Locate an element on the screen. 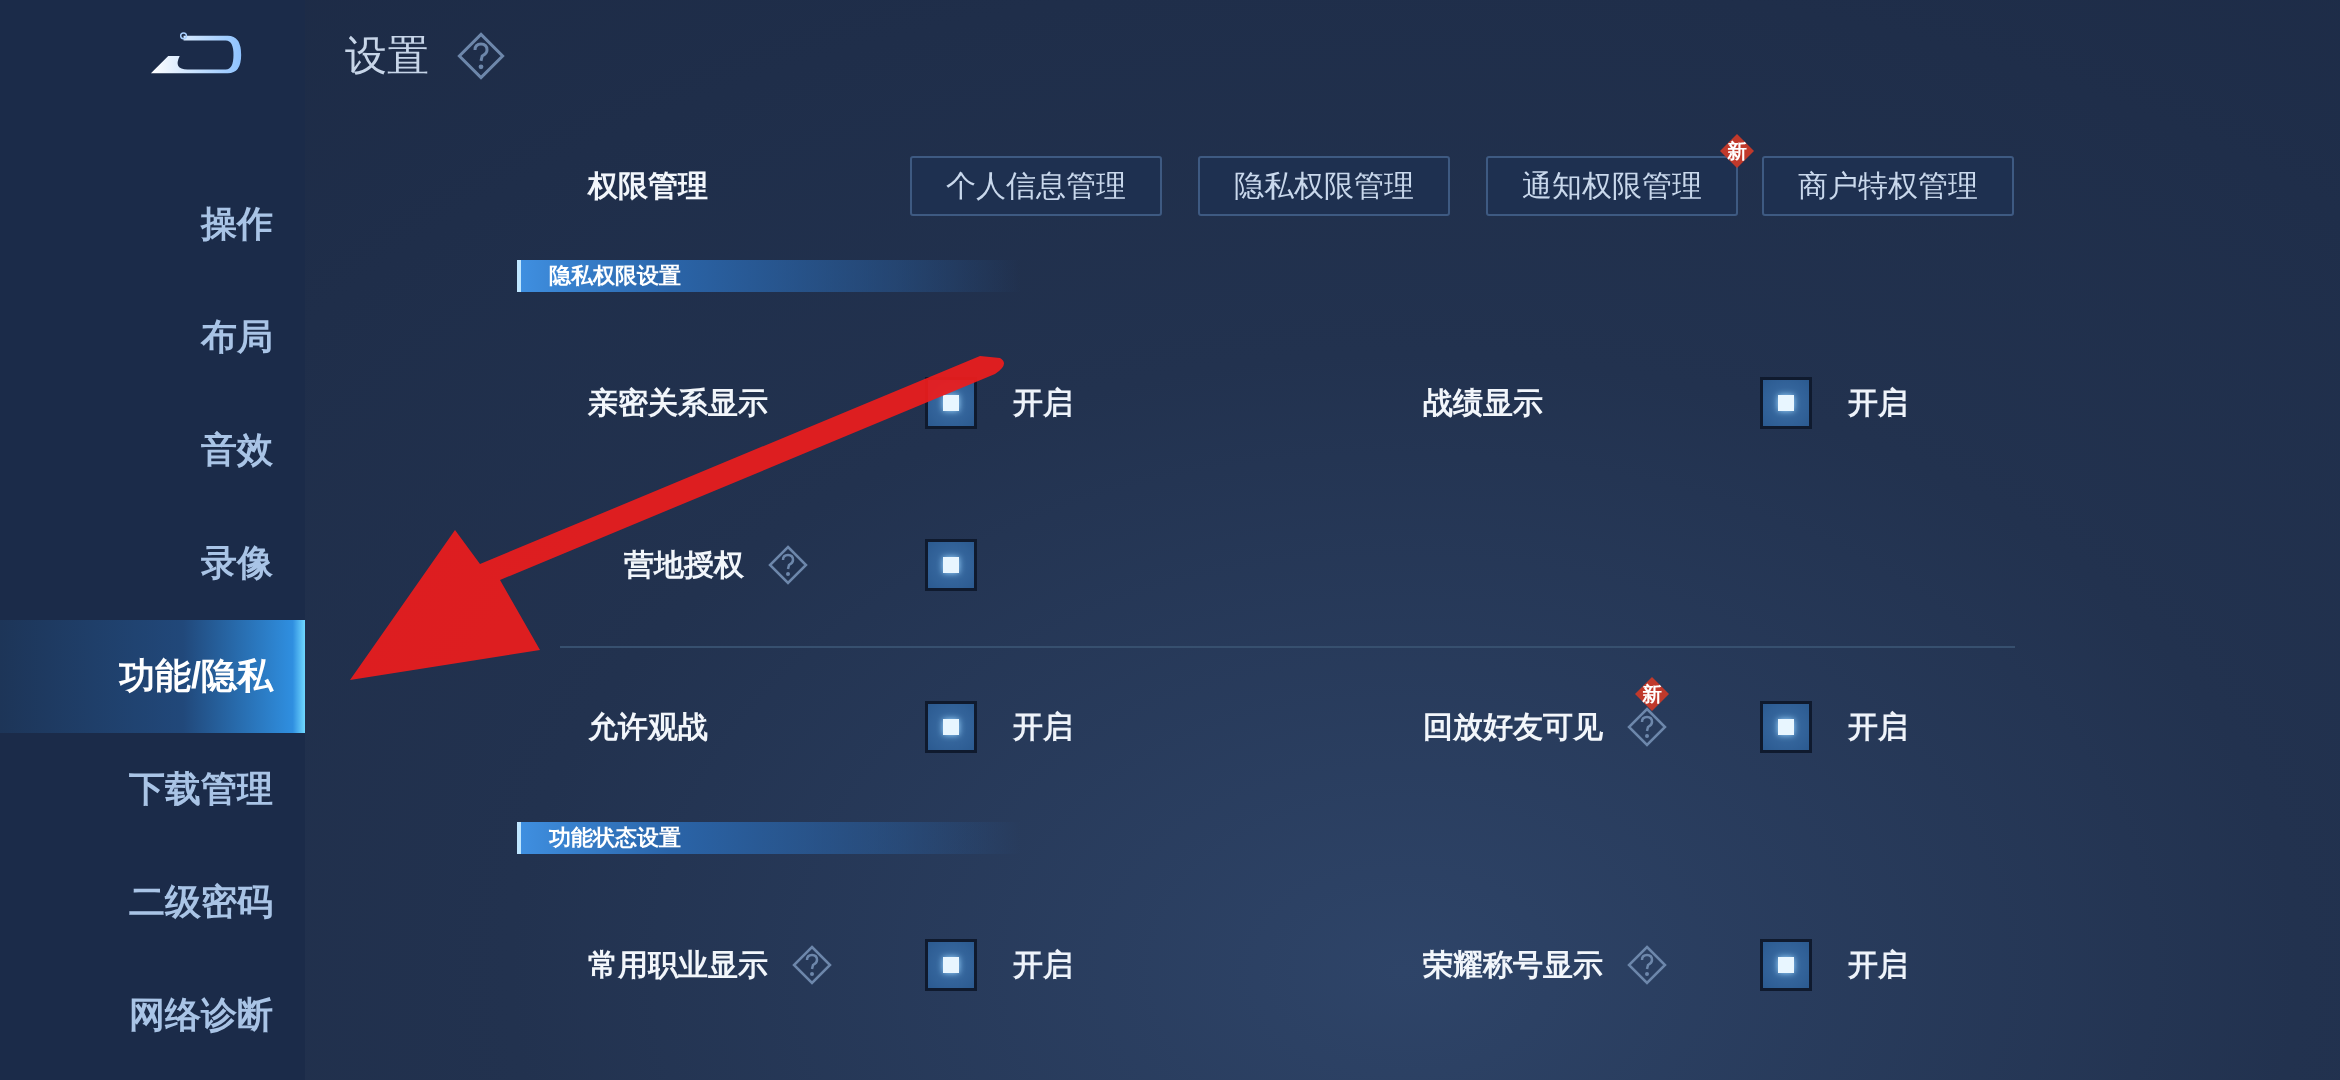 This screenshot has width=2340, height=1080. sidebar-item: 音效 is located at coordinates (152, 450).